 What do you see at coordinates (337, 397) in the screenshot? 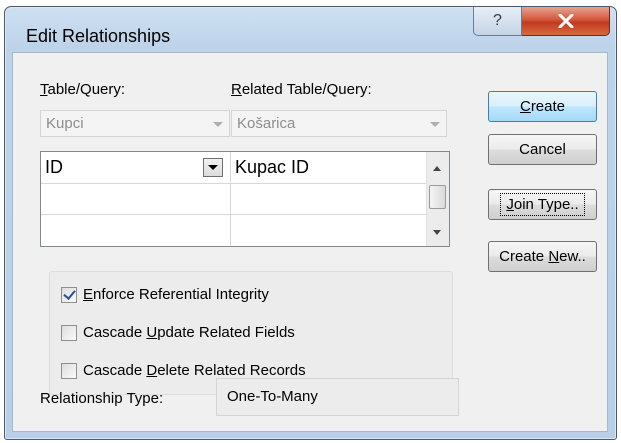
I see `relationship-type-value: One-To-Many` at bounding box center [337, 397].